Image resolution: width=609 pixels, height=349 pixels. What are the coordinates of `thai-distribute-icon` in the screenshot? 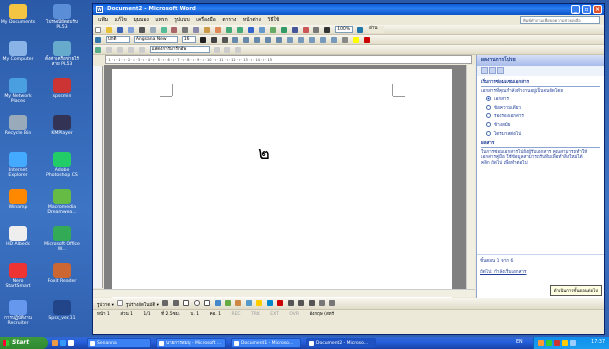 It's located at (279, 40).